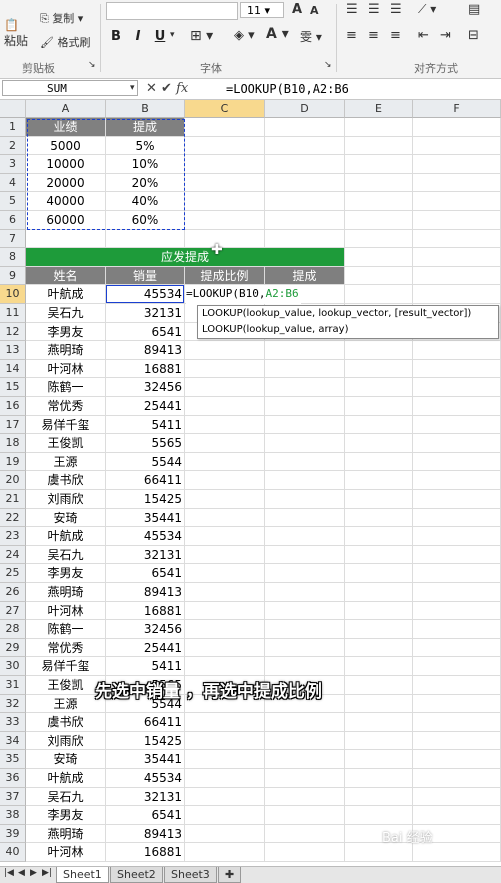 Image resolution: width=501 pixels, height=883 pixels. What do you see at coordinates (13, 536) in the screenshot?
I see `row-header-23: 23` at bounding box center [13, 536].